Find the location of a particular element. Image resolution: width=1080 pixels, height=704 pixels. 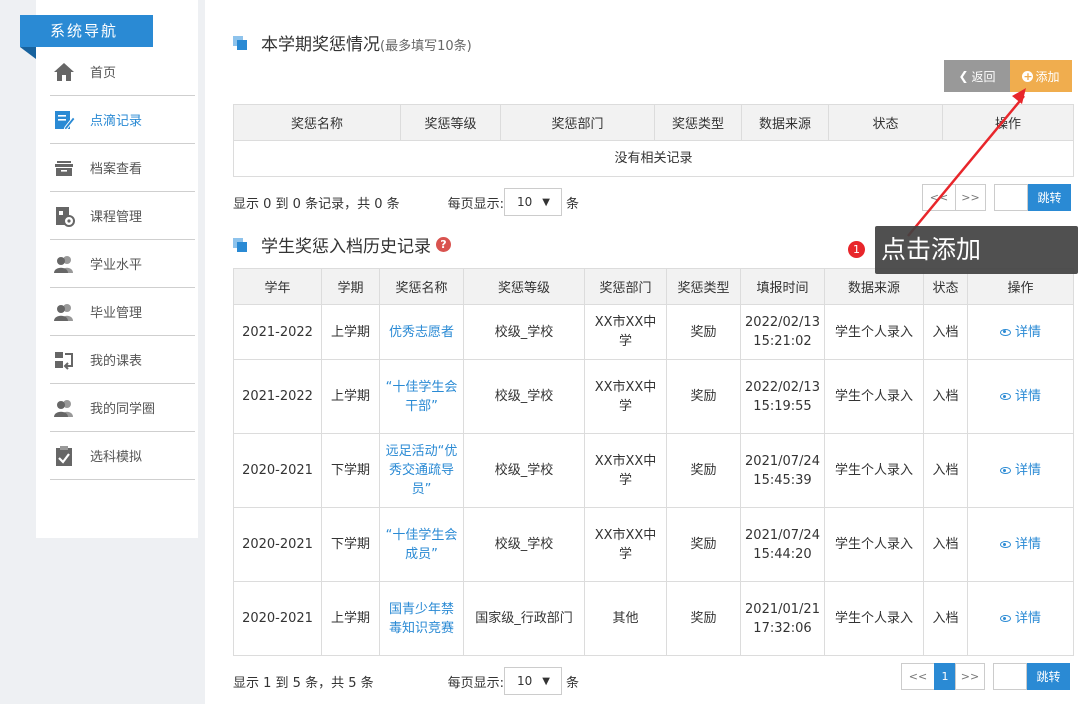

arrow-line is located at coordinates (966, 166).